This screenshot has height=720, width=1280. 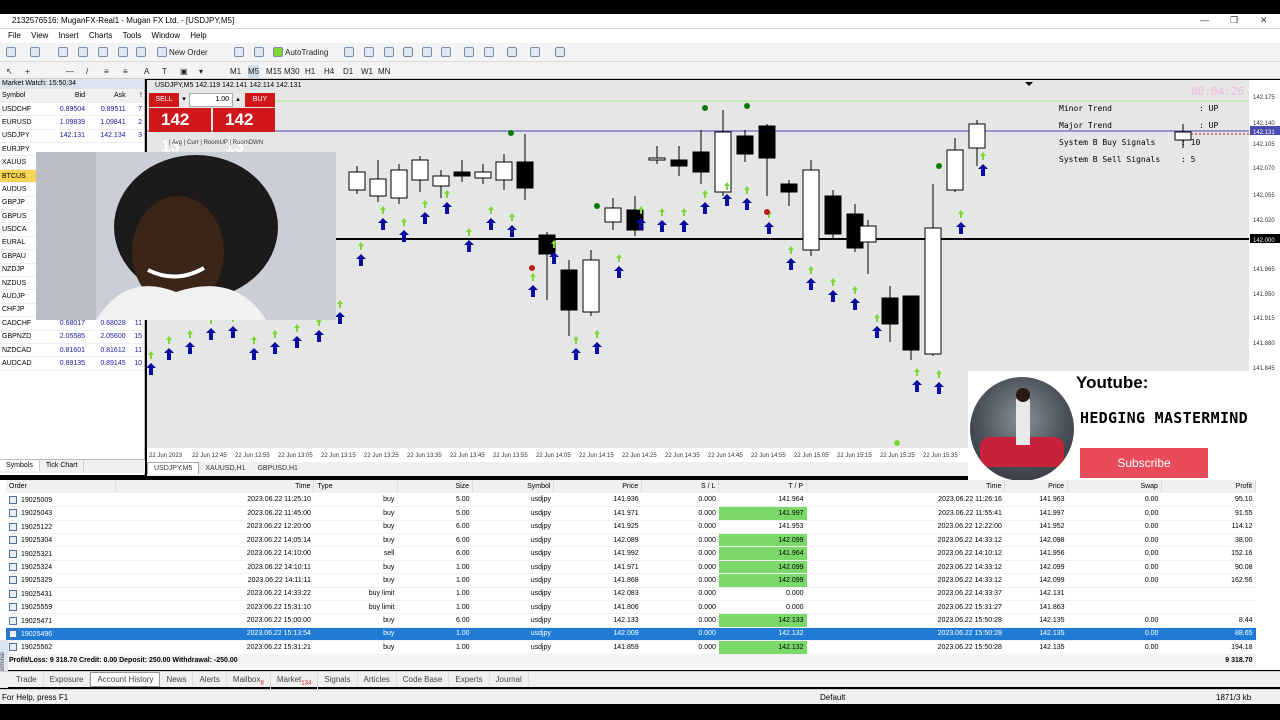 I want to click on menu-help: Help, so click(x=198, y=36).